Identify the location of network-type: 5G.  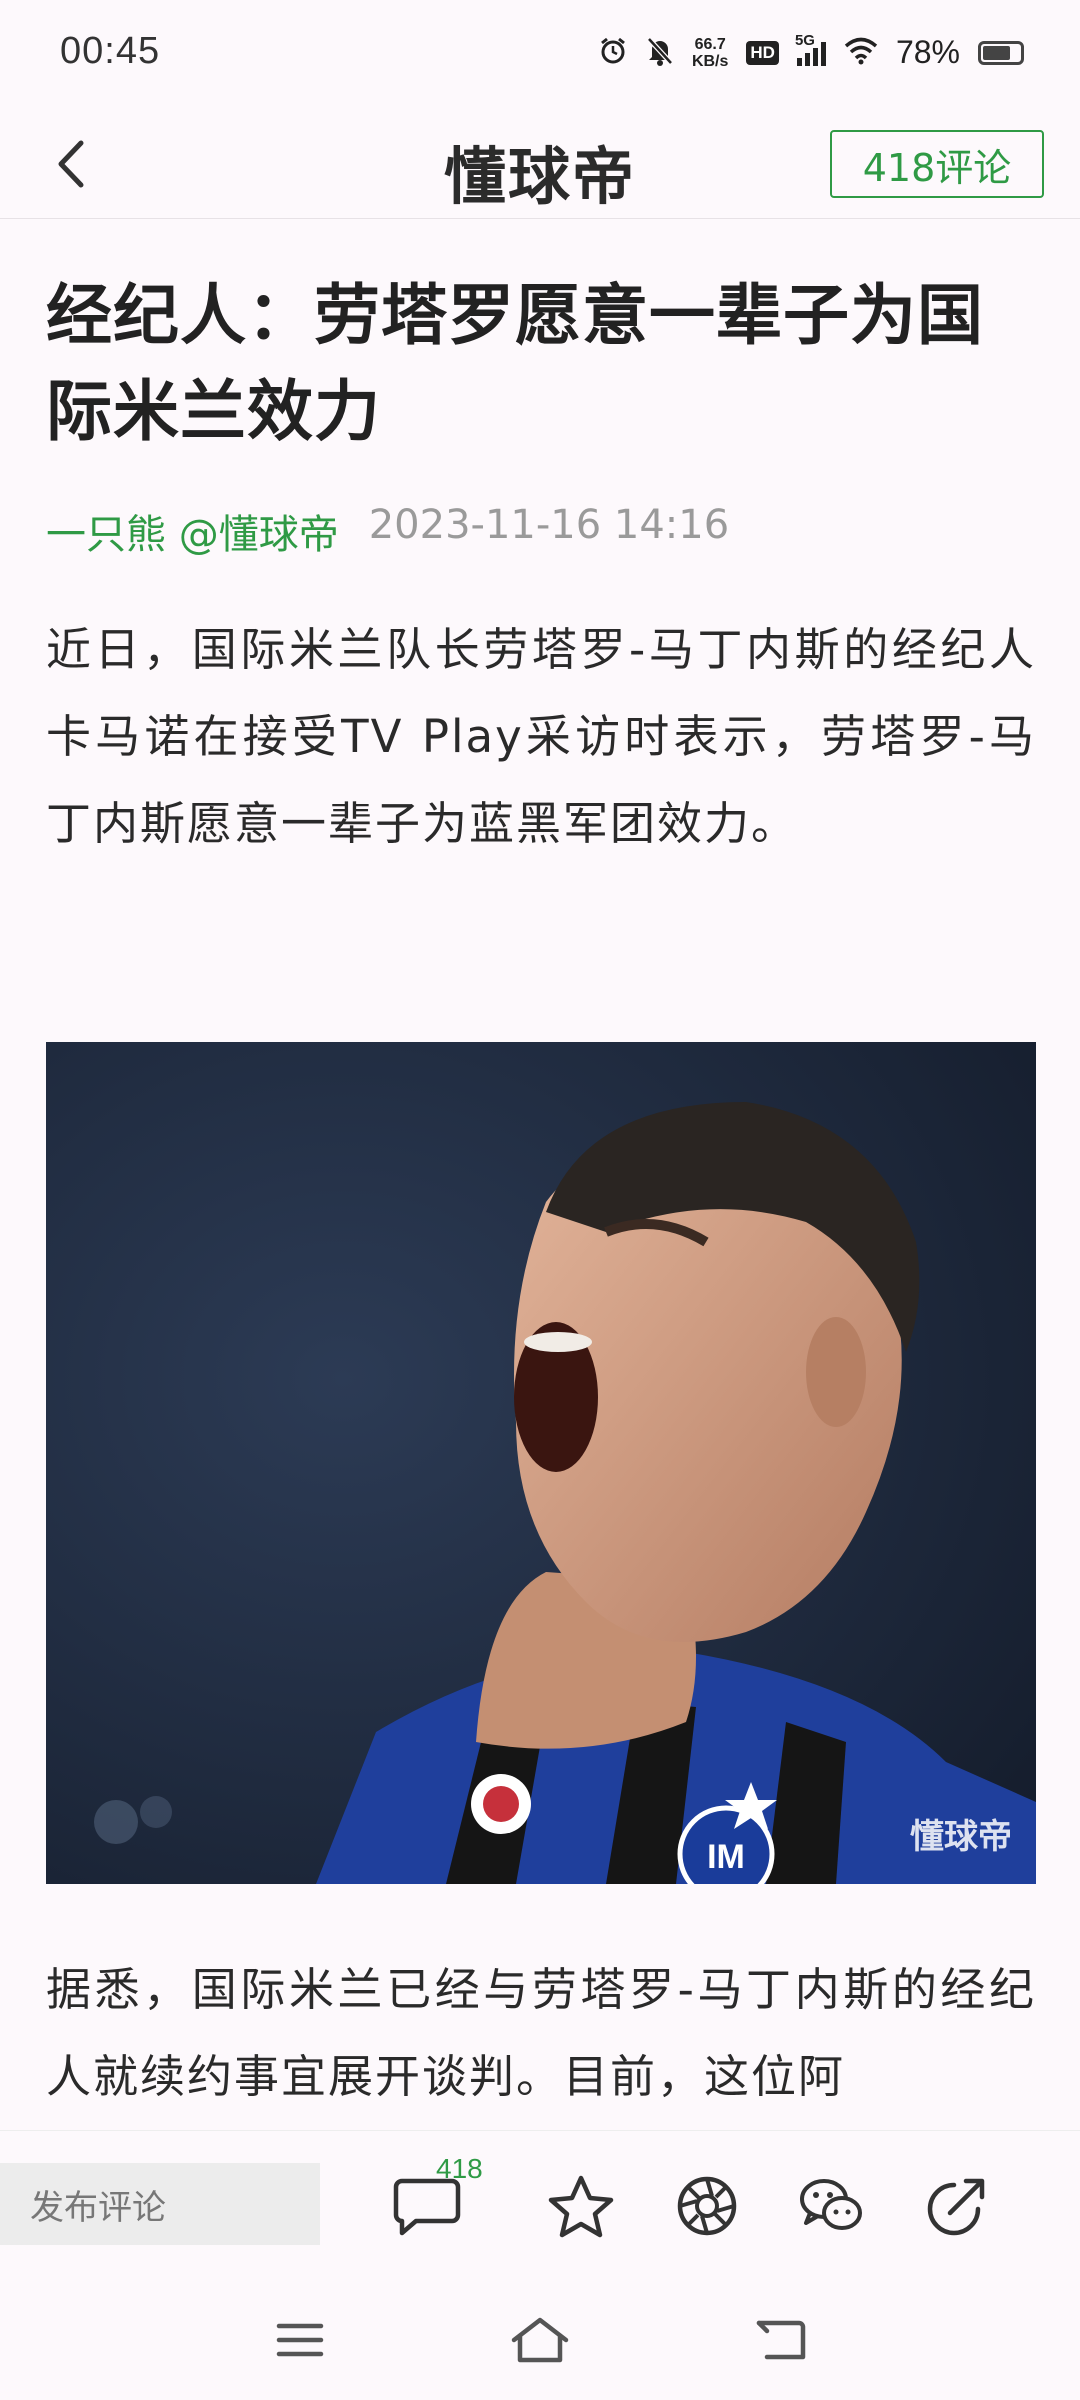
(804, 40).